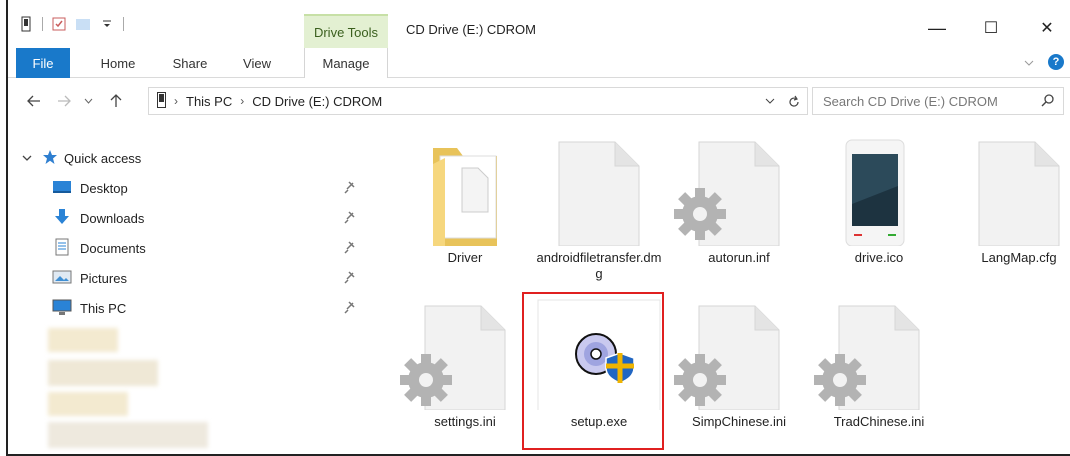 Image resolution: width=1070 pixels, height=456 pixels. Describe the element at coordinates (465, 257) in the screenshot. I see `file-name: Driver` at that location.